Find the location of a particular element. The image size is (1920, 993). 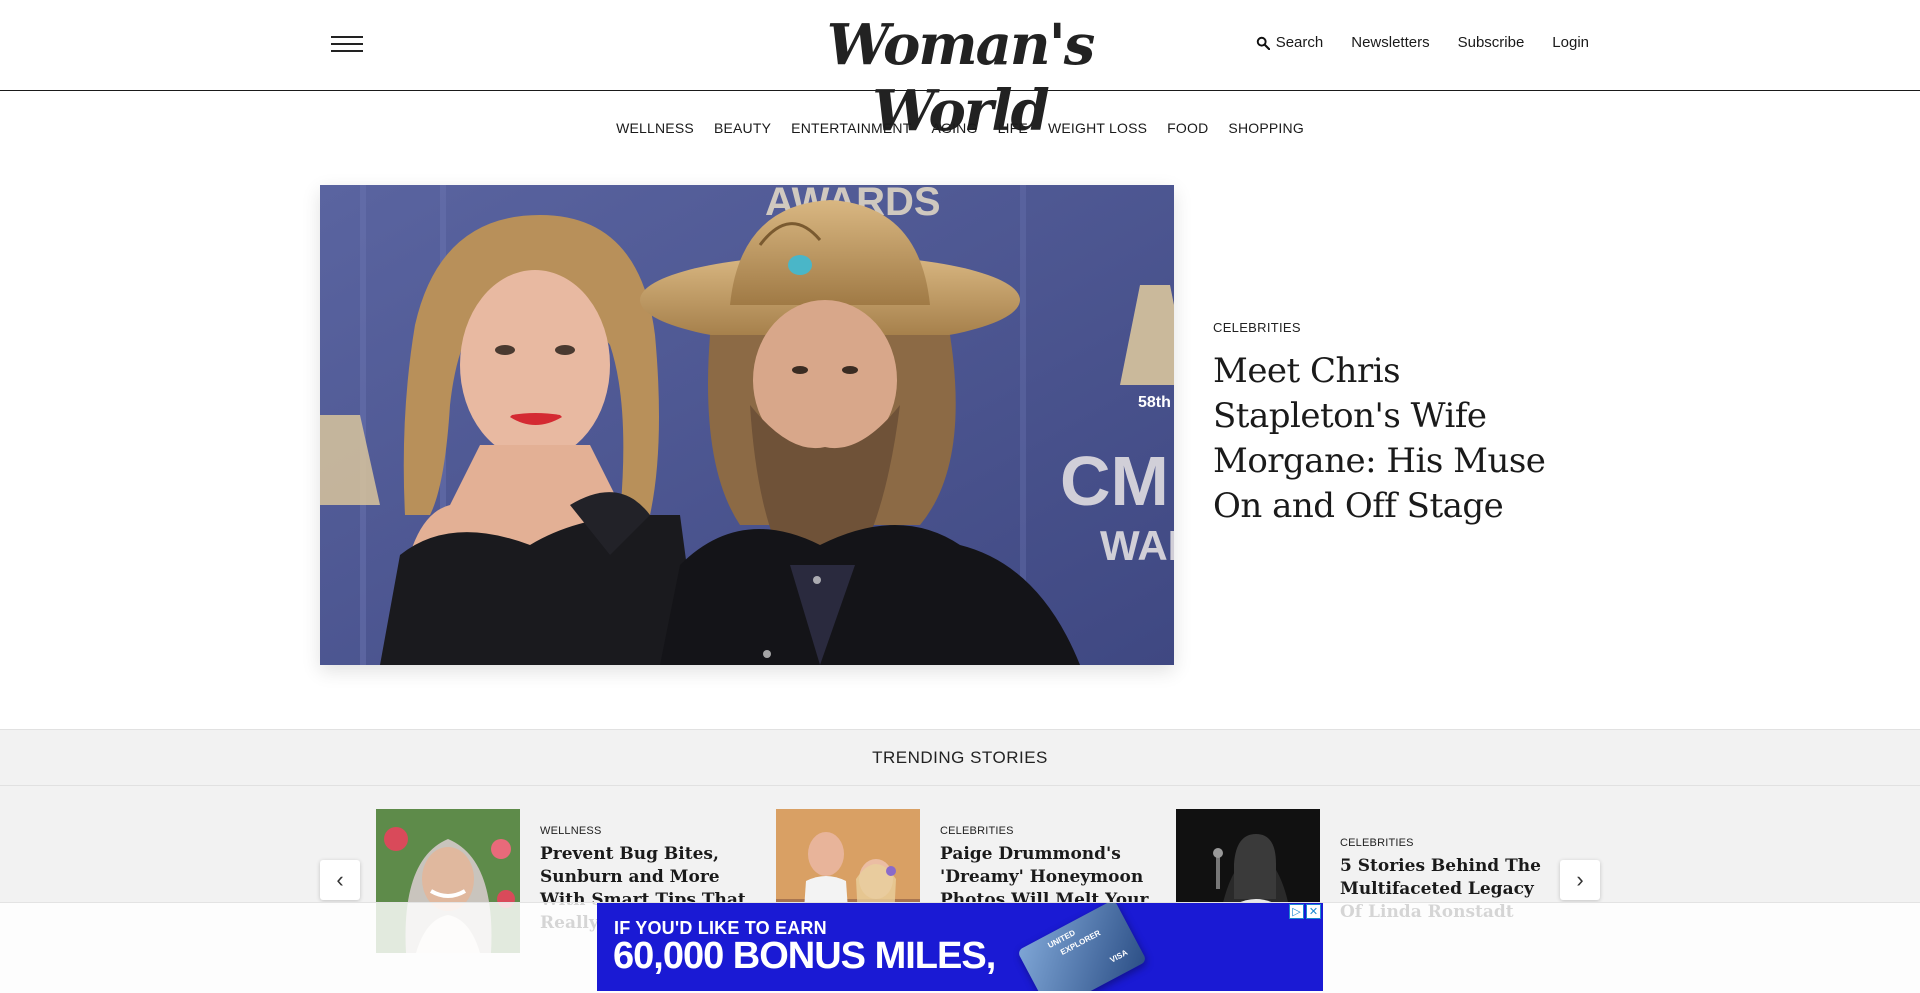

adchoices-icon: ▷ is located at coordinates (1296, 911).